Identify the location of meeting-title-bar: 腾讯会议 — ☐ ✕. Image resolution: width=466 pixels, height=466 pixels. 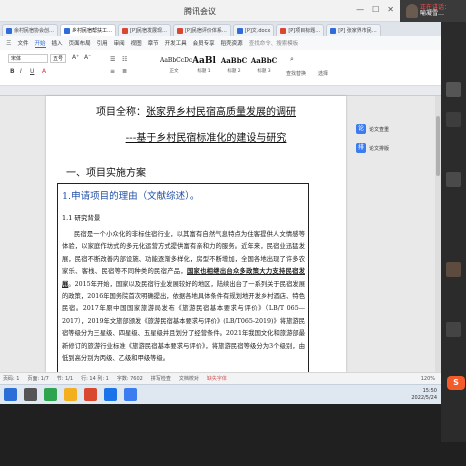
(233, 11).